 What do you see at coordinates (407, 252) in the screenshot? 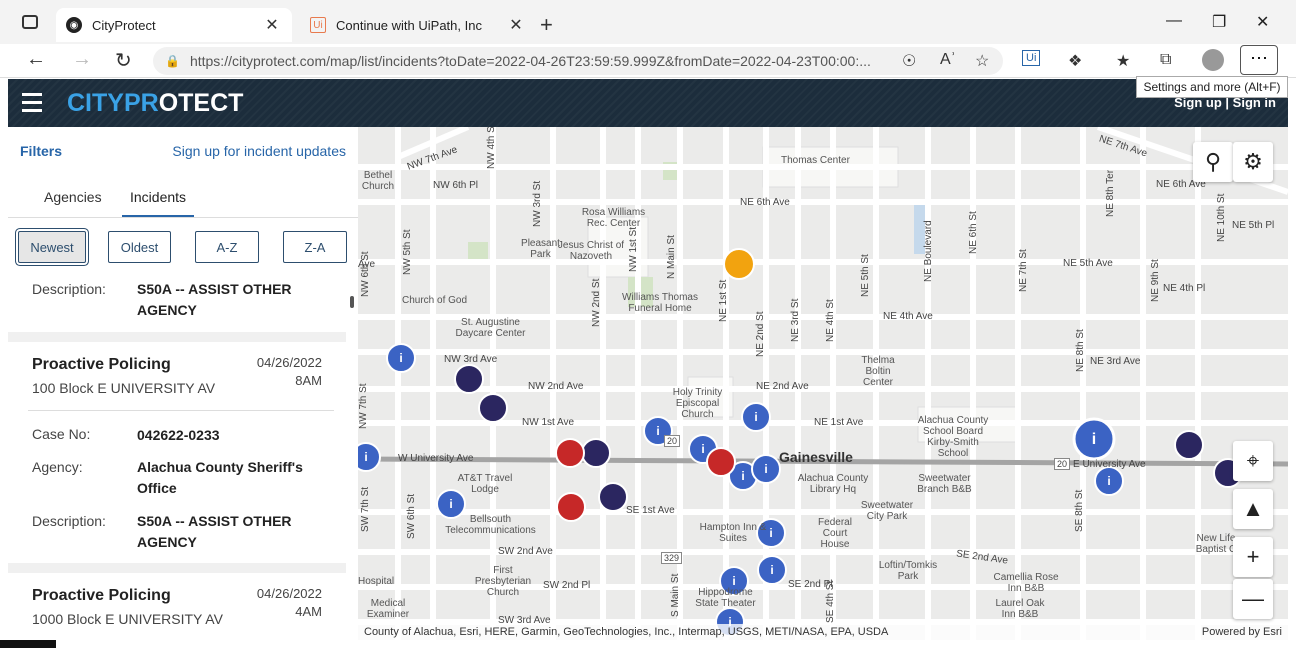
I see `street-label: NW 5th St` at bounding box center [407, 252].